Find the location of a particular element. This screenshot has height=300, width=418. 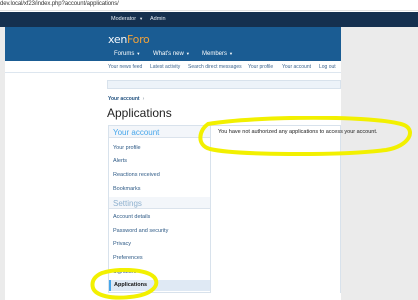

breadcrumb-your-account: Your account is located at coordinates (124, 99).